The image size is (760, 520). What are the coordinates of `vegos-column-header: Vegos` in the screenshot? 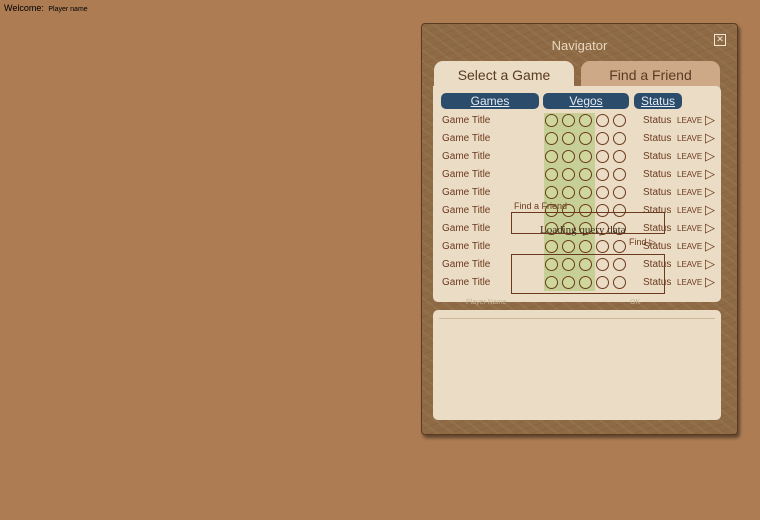 It's located at (586, 101).